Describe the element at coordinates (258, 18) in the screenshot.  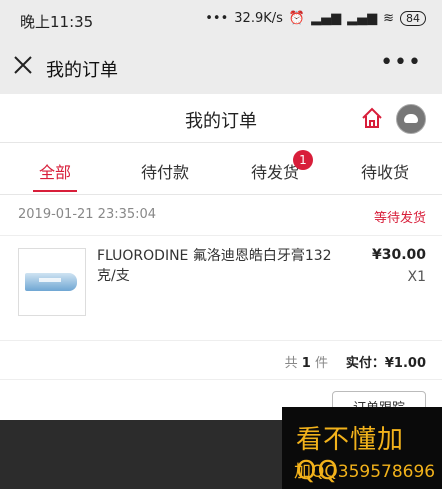
I see `network-speed: 32.9K/s` at that location.